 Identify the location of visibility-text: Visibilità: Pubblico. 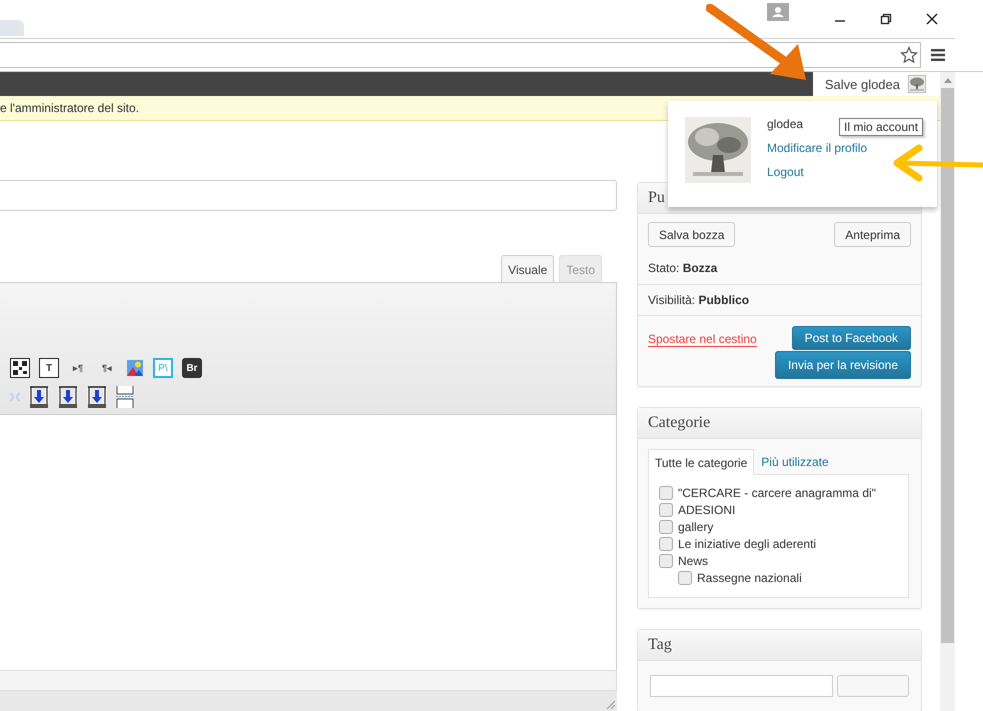
(699, 300).